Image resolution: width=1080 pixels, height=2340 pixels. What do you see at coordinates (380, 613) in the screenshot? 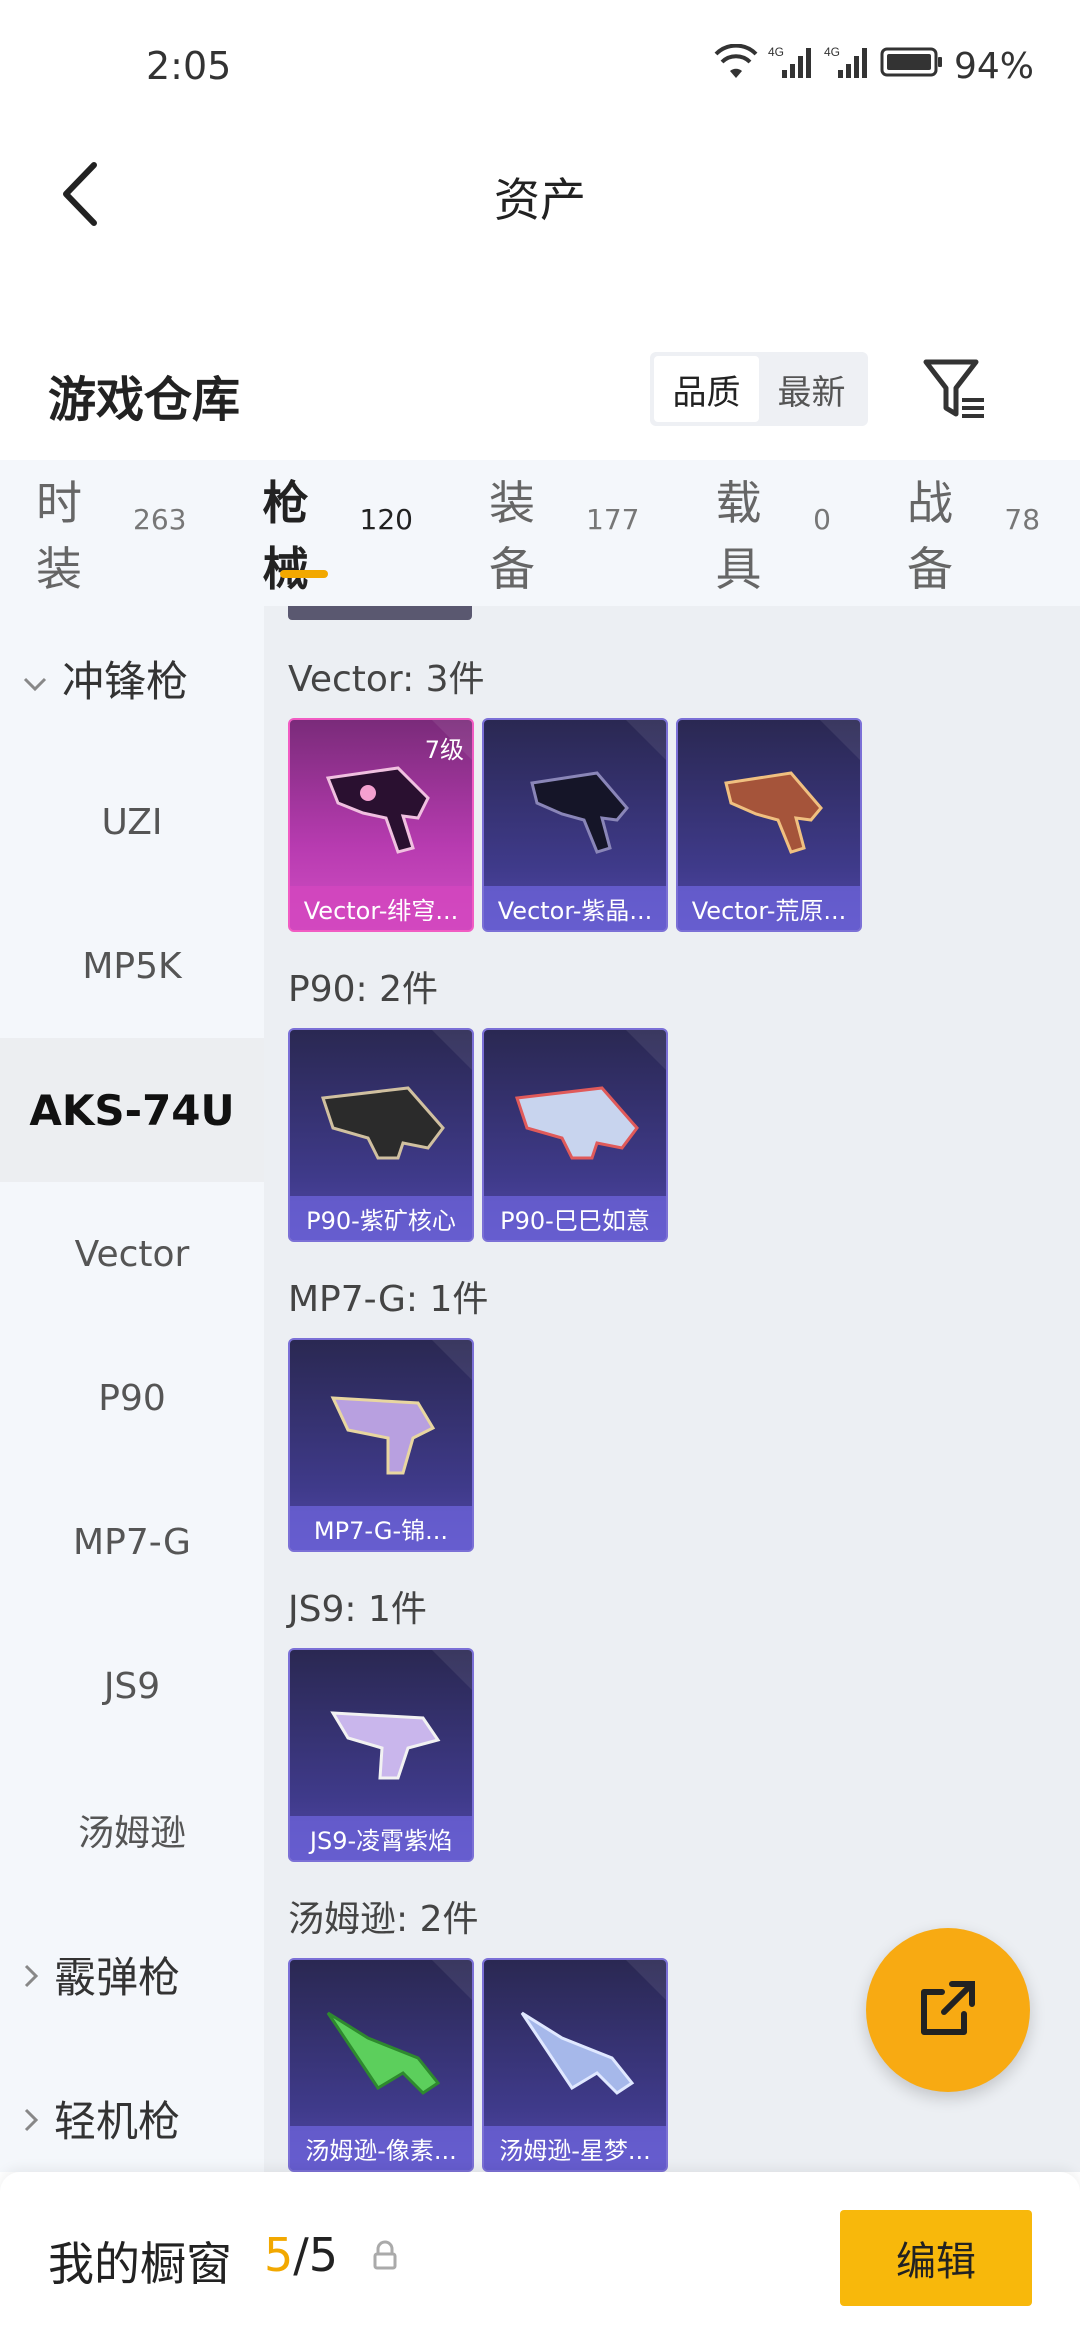
I see `previous-card-edge` at bounding box center [380, 613].